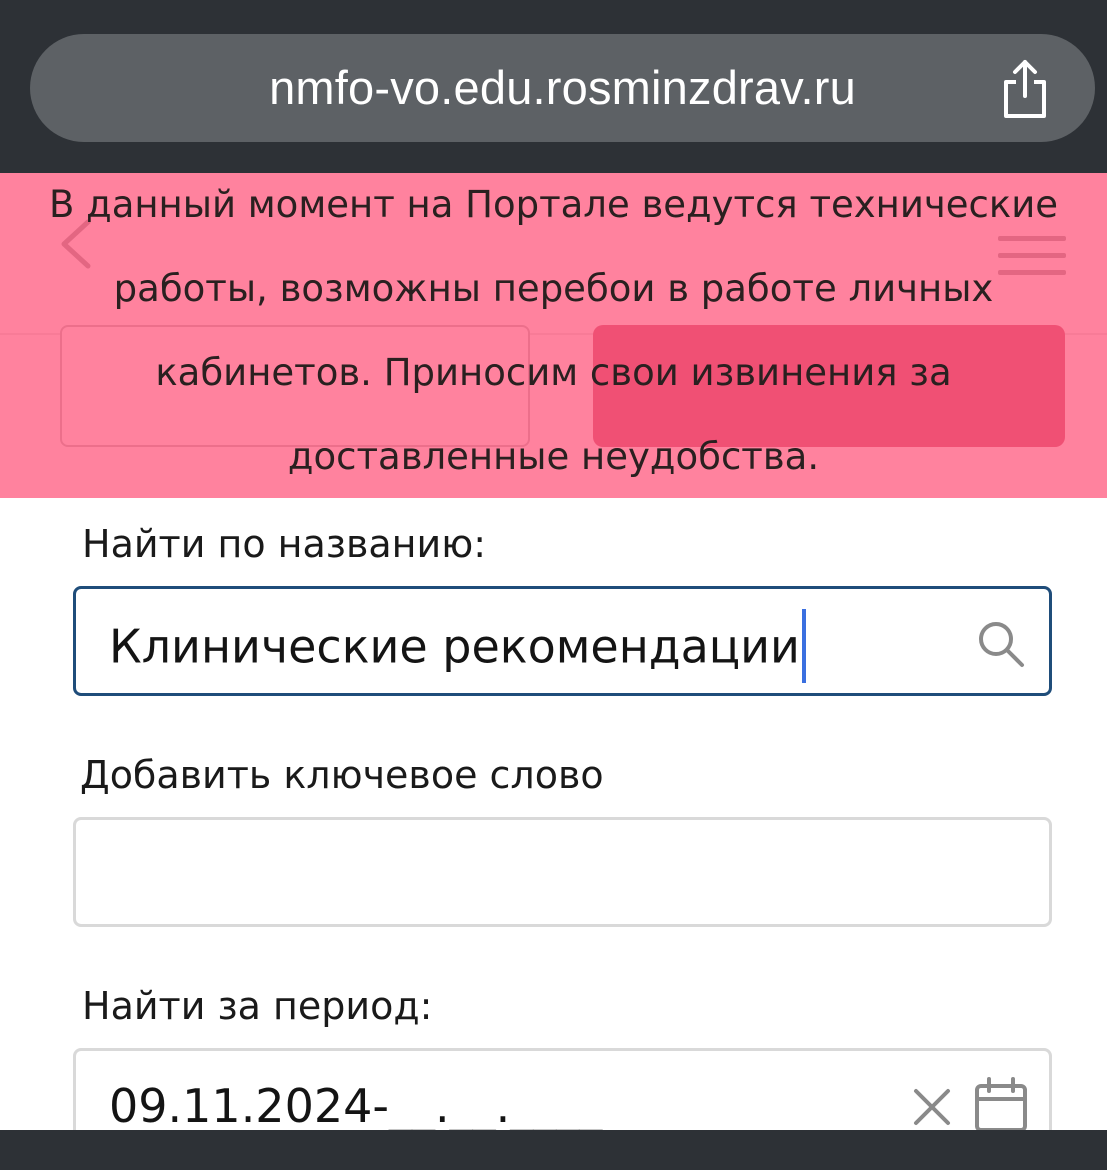  I want to click on share-icon, so click(1025, 89).